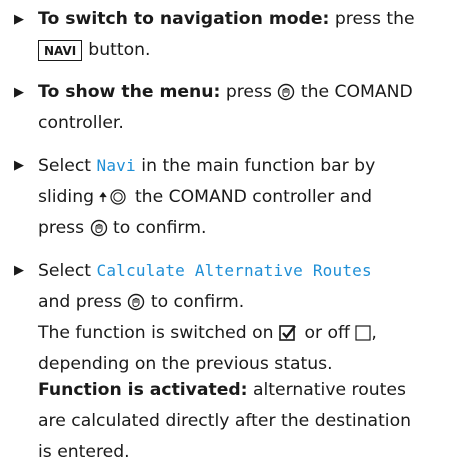 The width and height of the screenshot is (466, 468). Describe the element at coordinates (119, 50) in the screenshot. I see `step-text: button.` at that location.